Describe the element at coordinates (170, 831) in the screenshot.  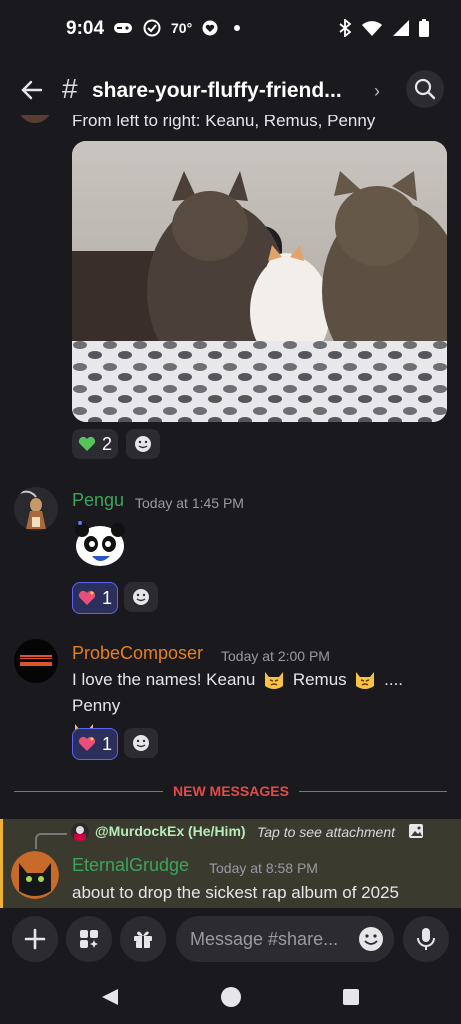
I see `reply-mention: @MurdockEx (He/Him)` at that location.